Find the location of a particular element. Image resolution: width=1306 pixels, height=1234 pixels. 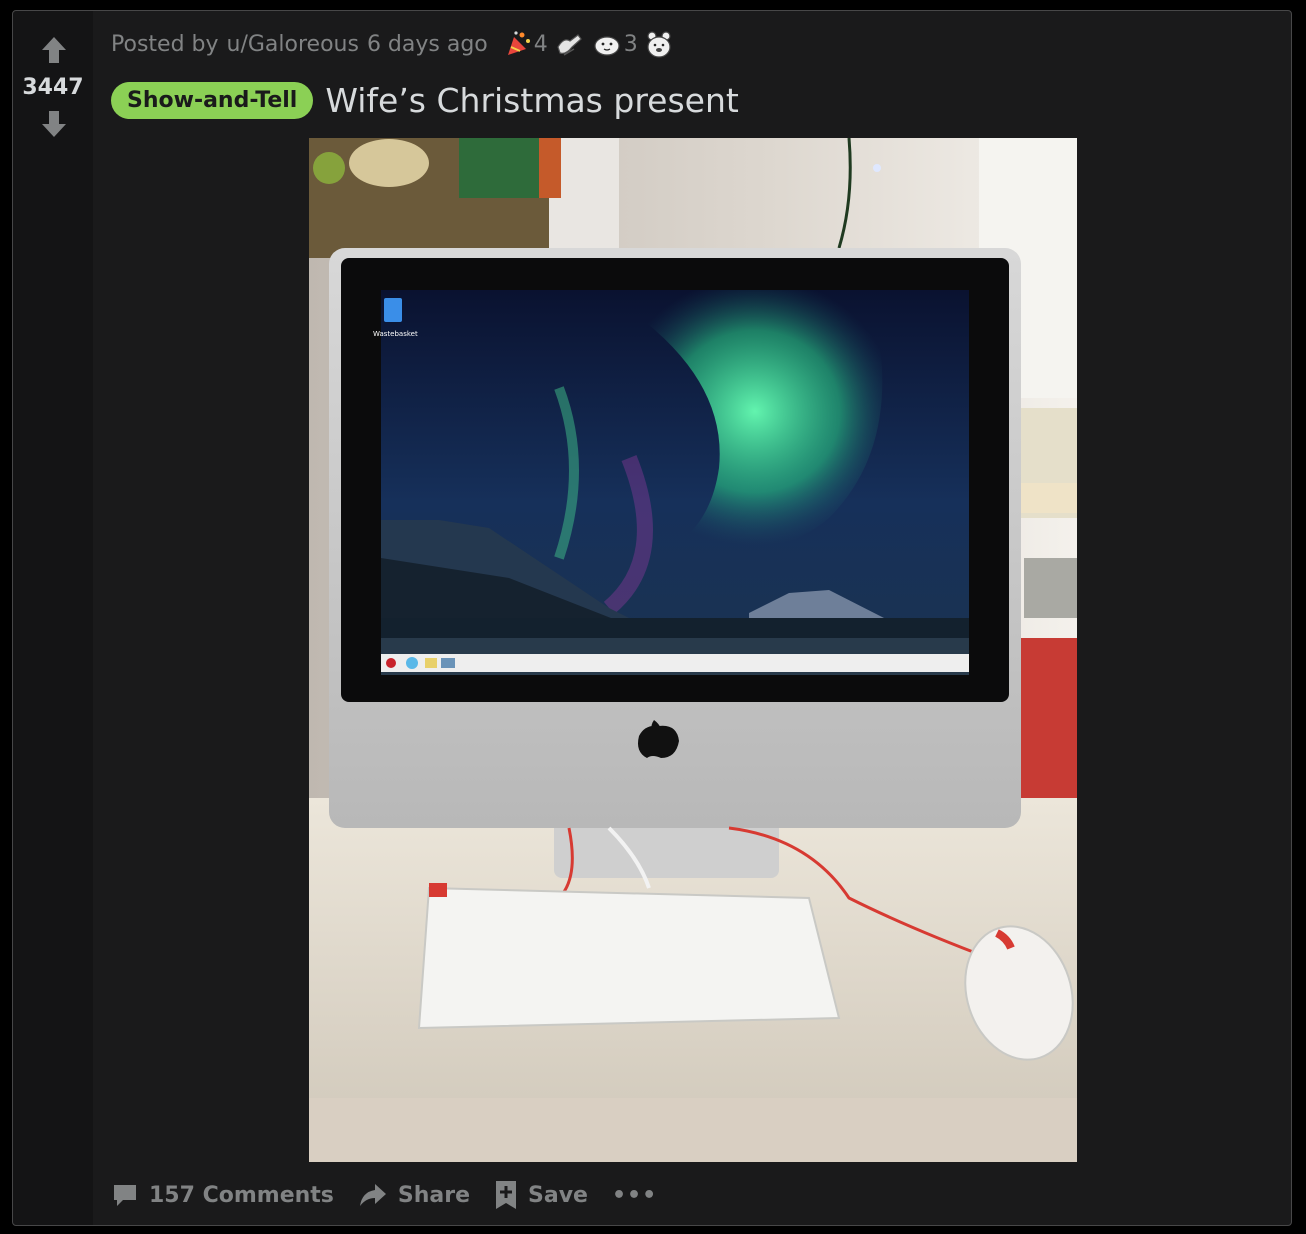

awards-list: 4 3 is located at coordinates (592, 44).